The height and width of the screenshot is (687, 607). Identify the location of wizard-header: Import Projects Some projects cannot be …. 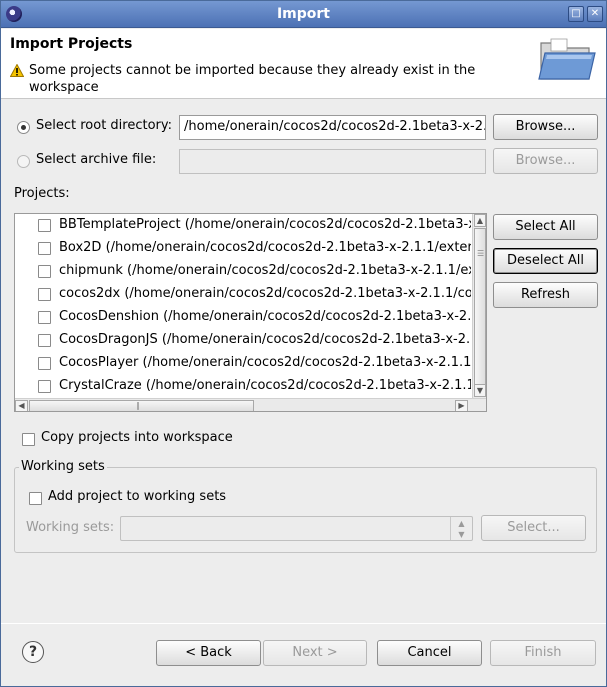
(303, 64).